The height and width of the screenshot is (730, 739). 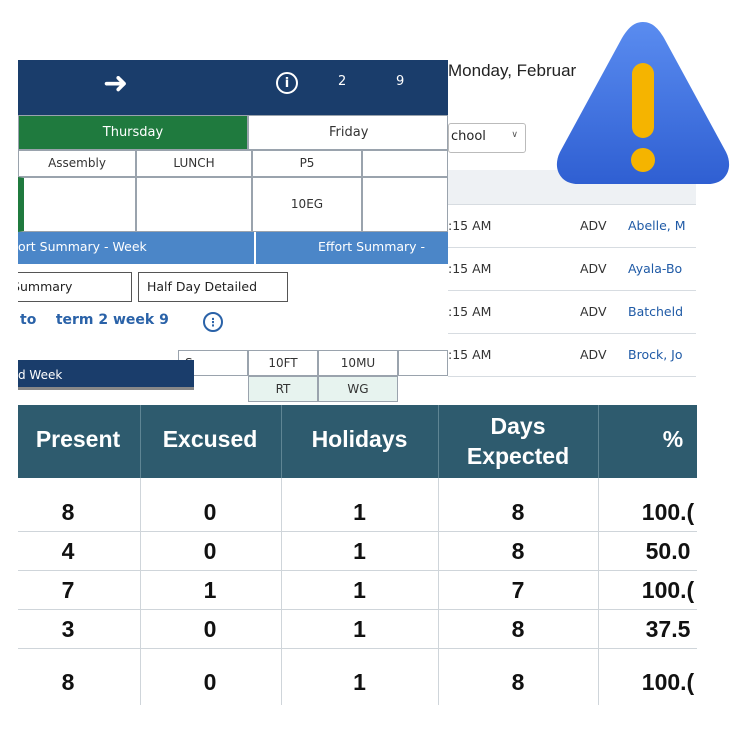 I want to click on cell-percent: 37.5, so click(x=668, y=629).